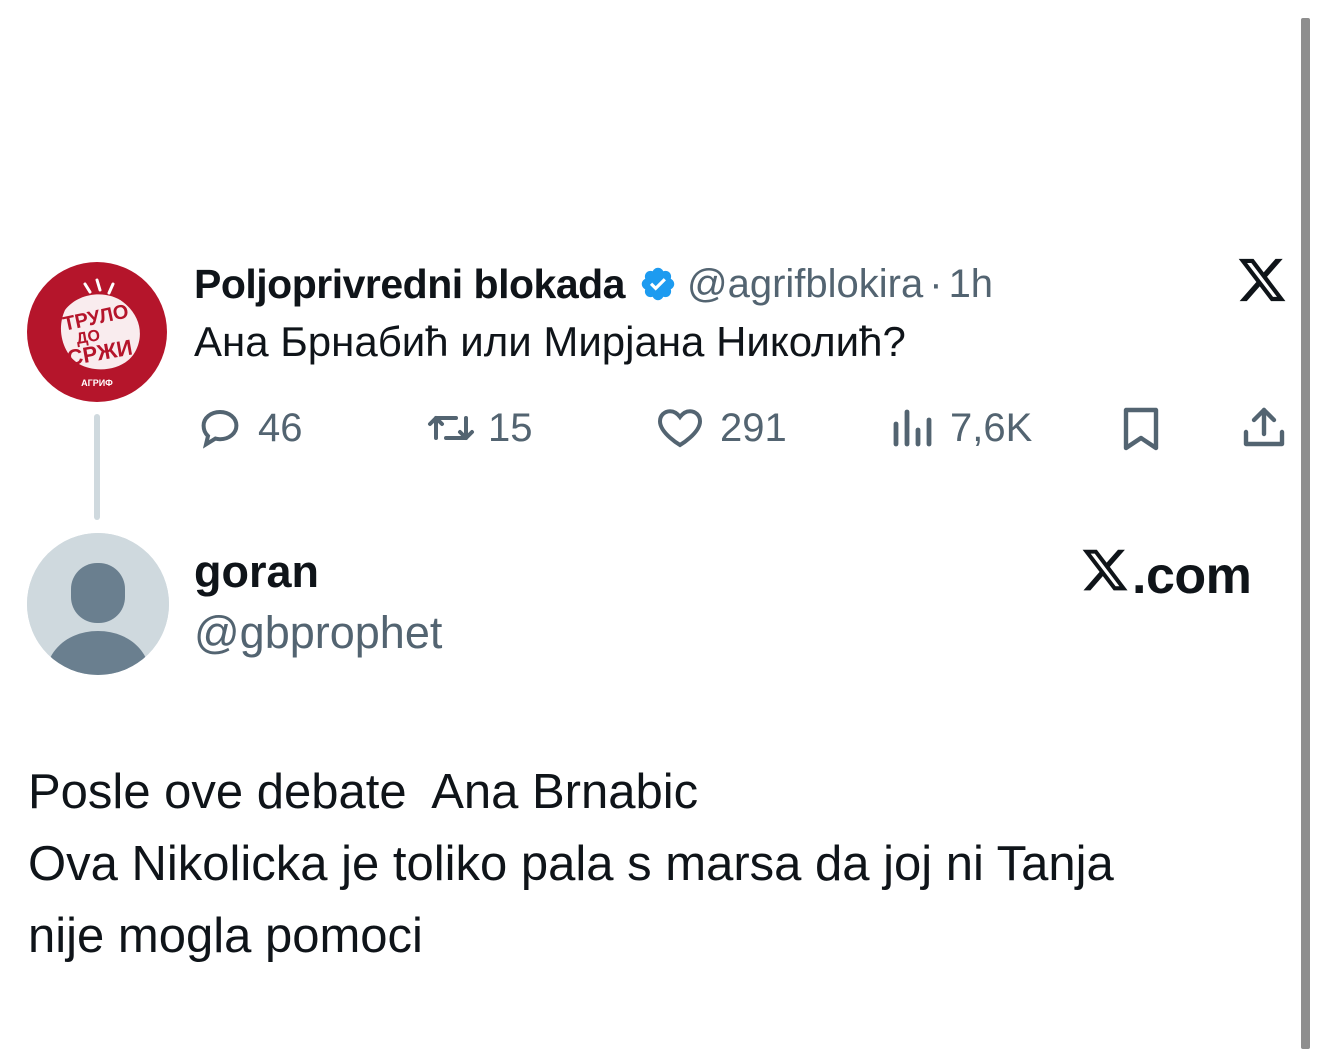  I want to click on scrollbar, so click(1305, 533).